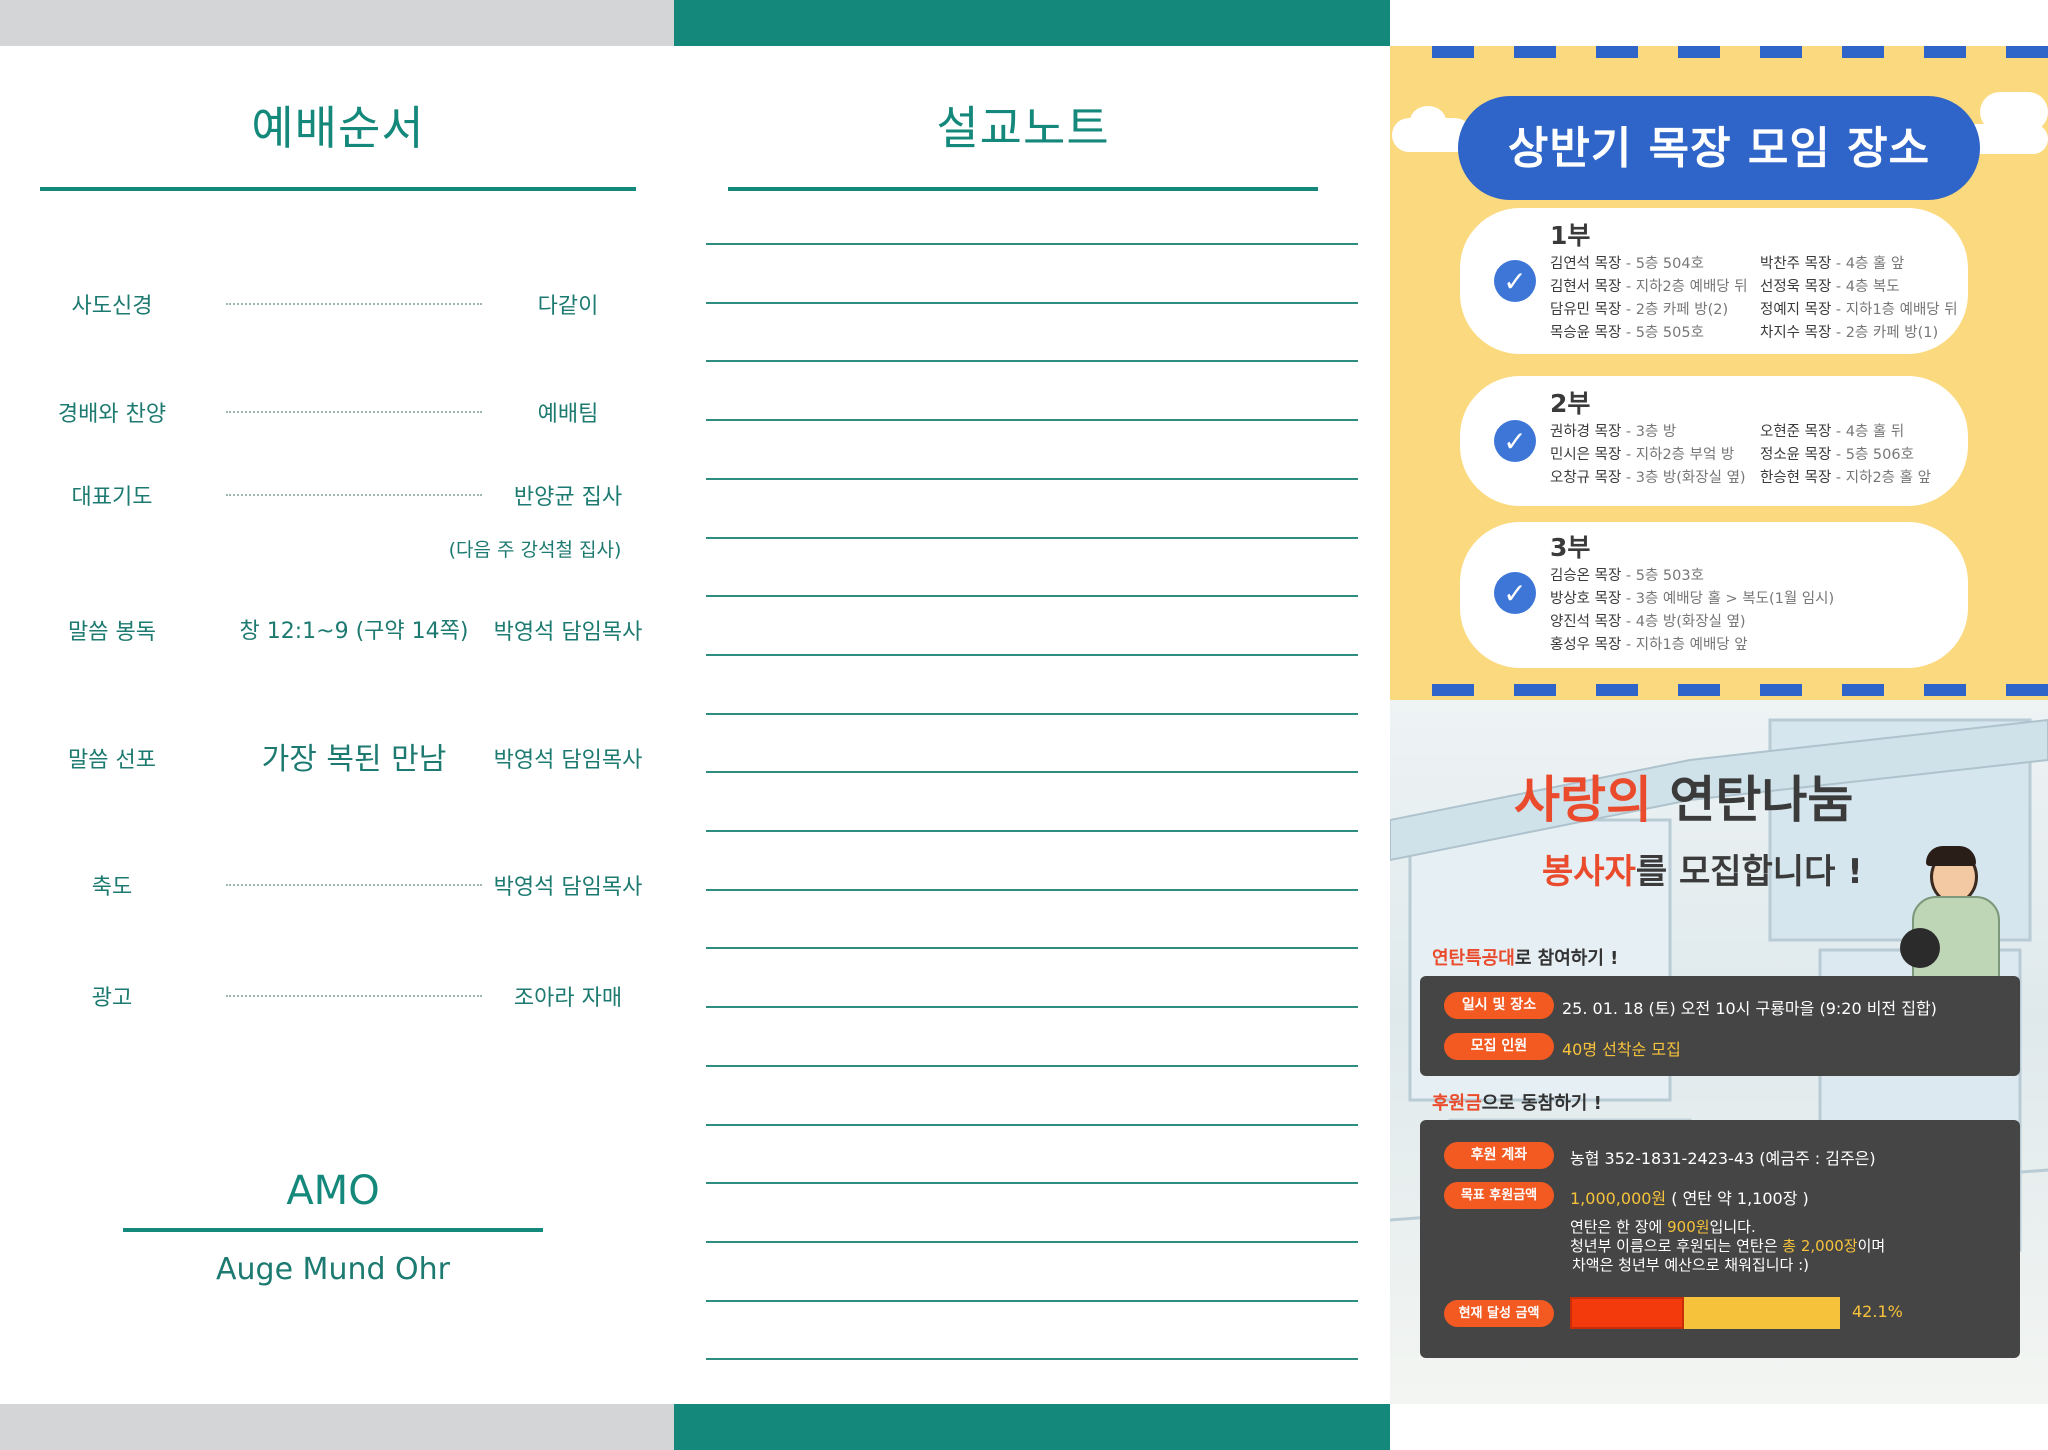  What do you see at coordinates (1684, 800) in the screenshot?
I see `coal-title: 사랑의 연탄나눔` at bounding box center [1684, 800].